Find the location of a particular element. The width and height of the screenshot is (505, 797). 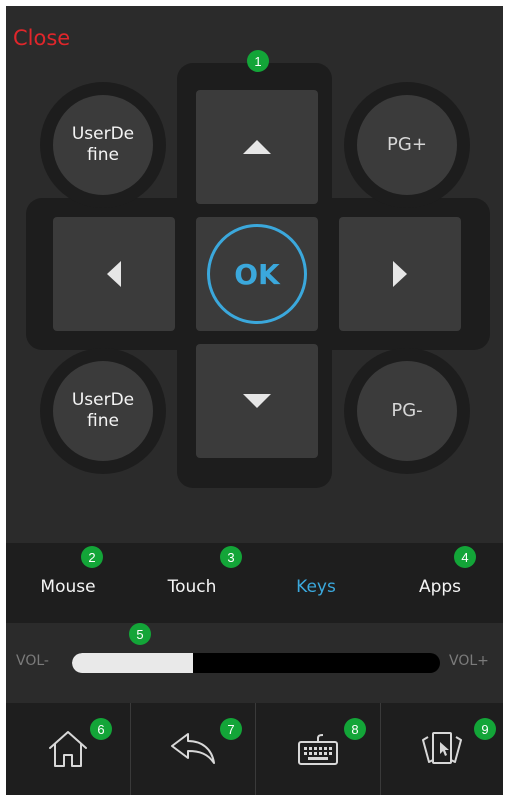

dpad-down-button is located at coordinates (257, 401).